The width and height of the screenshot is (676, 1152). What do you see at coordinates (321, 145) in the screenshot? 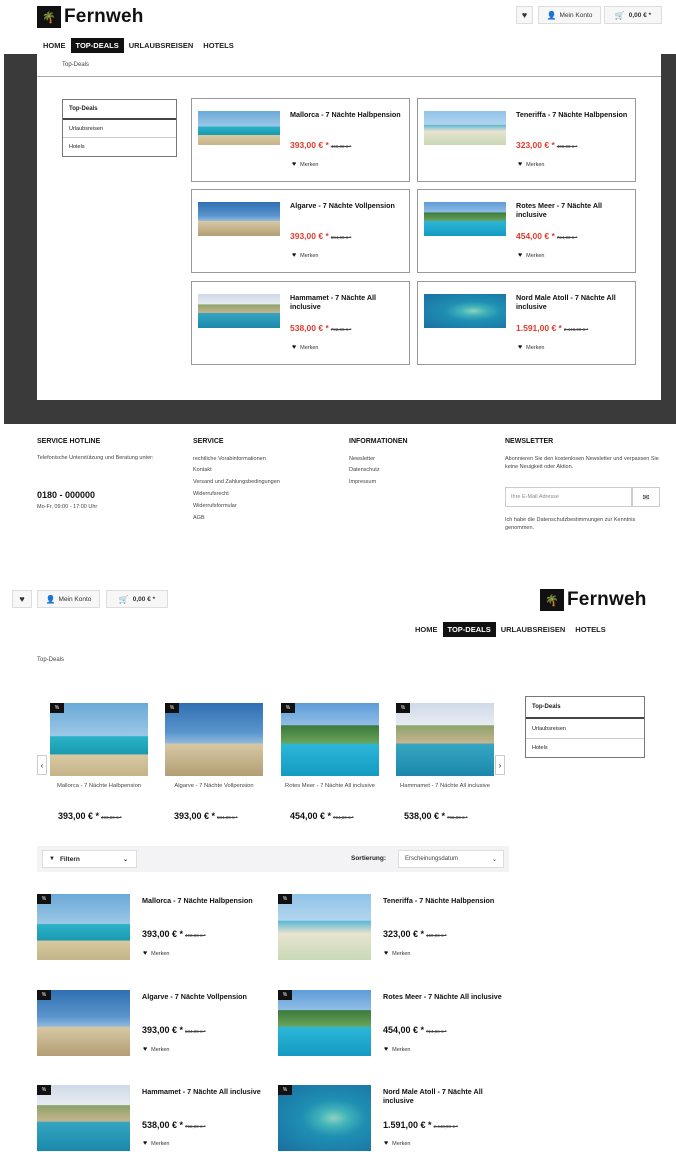
I see `product-price: 393,00 € * 490,00 € *` at bounding box center [321, 145].